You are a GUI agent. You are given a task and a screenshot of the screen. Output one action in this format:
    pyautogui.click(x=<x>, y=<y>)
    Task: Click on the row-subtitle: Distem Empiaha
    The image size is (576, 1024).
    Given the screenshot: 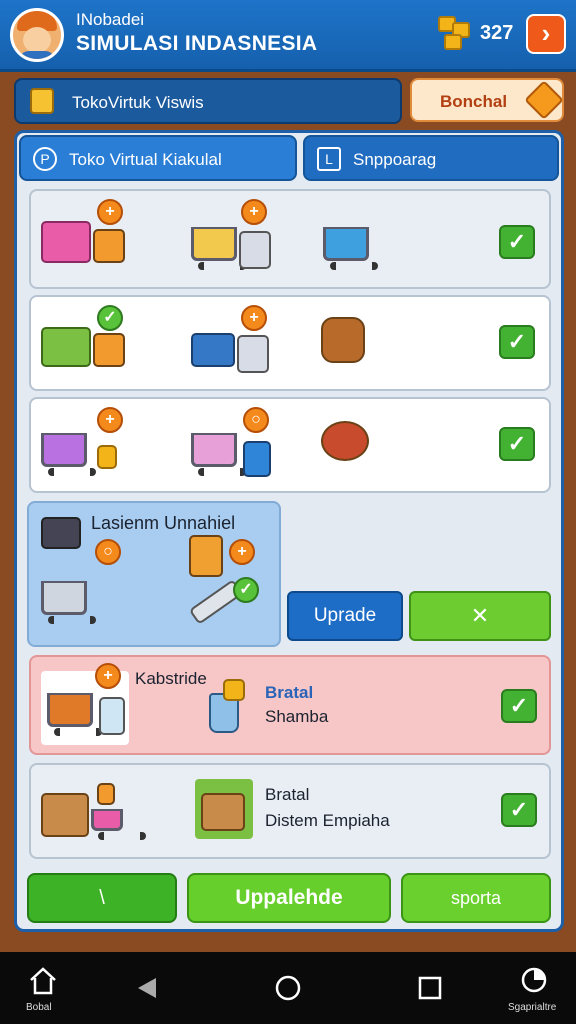 What is the action you would take?
    pyautogui.click(x=327, y=820)
    